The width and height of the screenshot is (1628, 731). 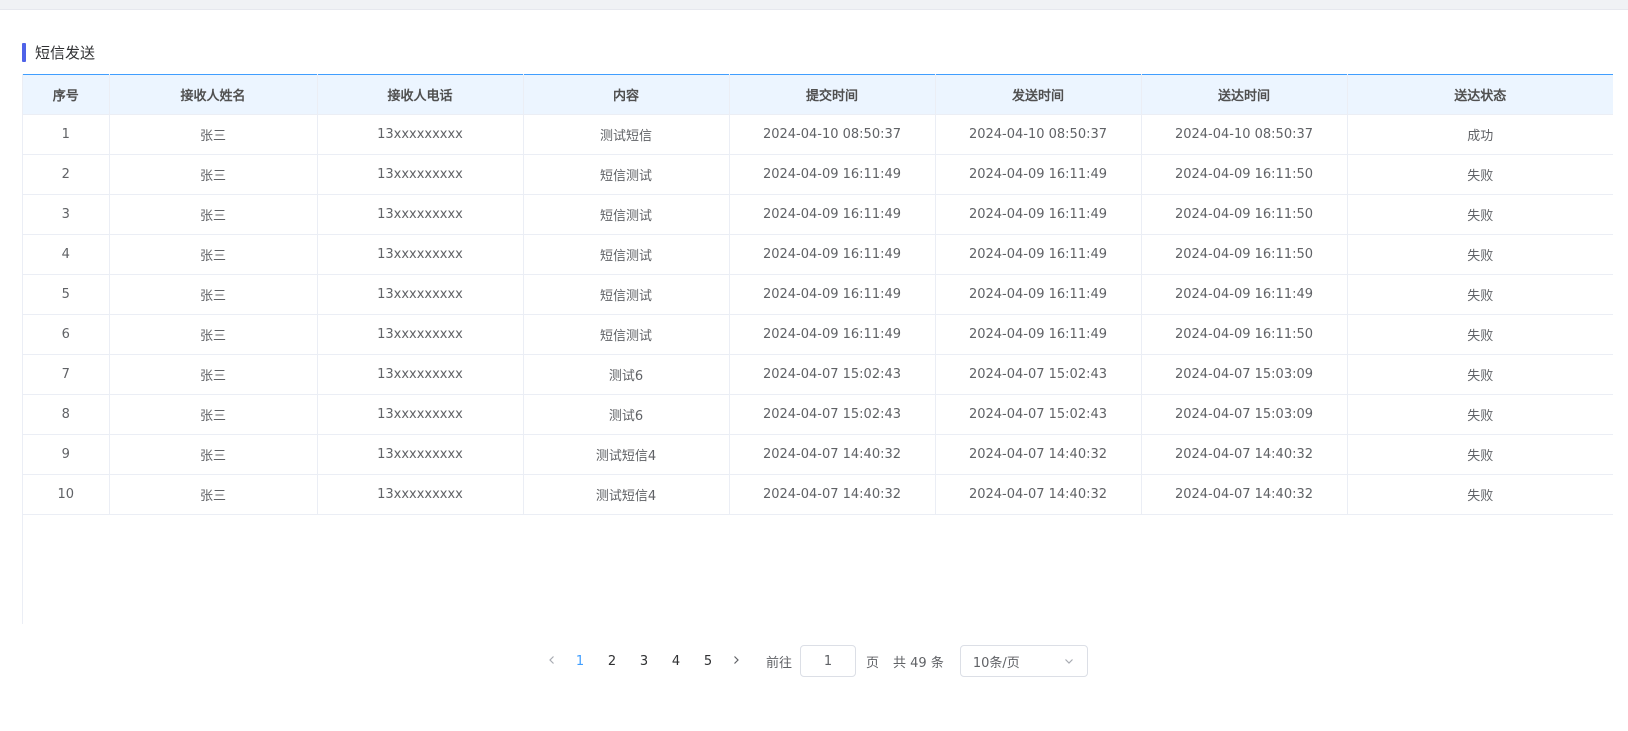 I want to click on col-recipient-name-header: 接收人姓名, so click(x=213, y=94).